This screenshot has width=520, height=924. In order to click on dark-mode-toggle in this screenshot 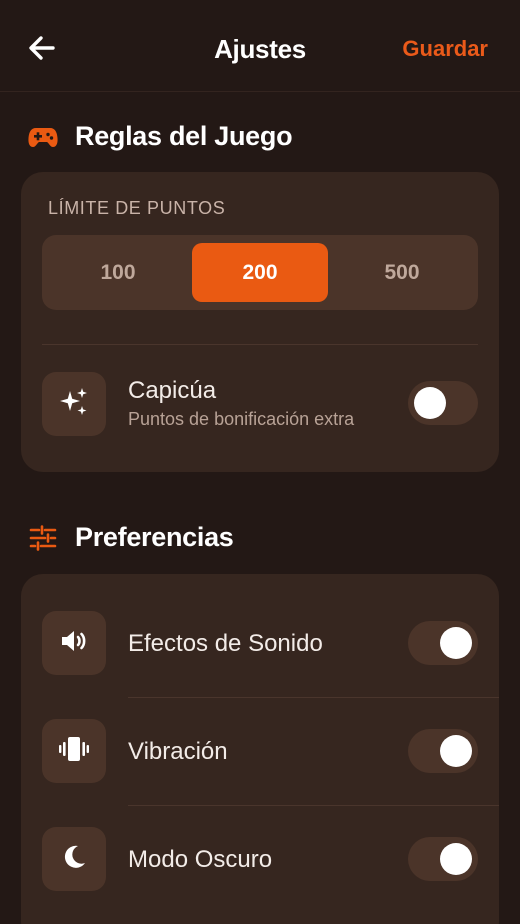, I will do `click(443, 859)`.